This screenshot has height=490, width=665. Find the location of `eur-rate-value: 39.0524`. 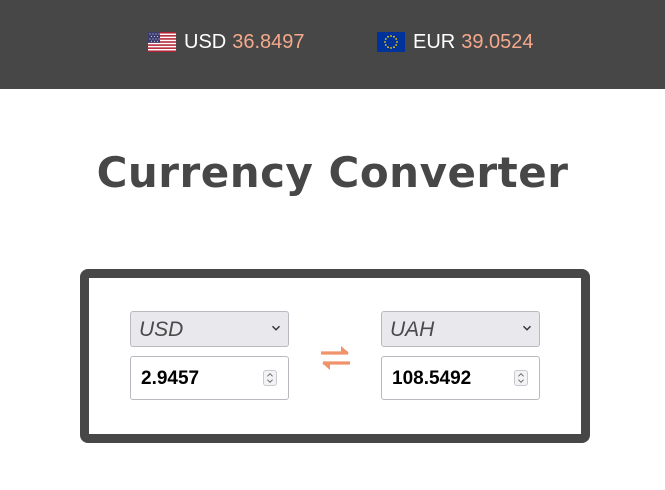

eur-rate-value: 39.0524 is located at coordinates (497, 41).